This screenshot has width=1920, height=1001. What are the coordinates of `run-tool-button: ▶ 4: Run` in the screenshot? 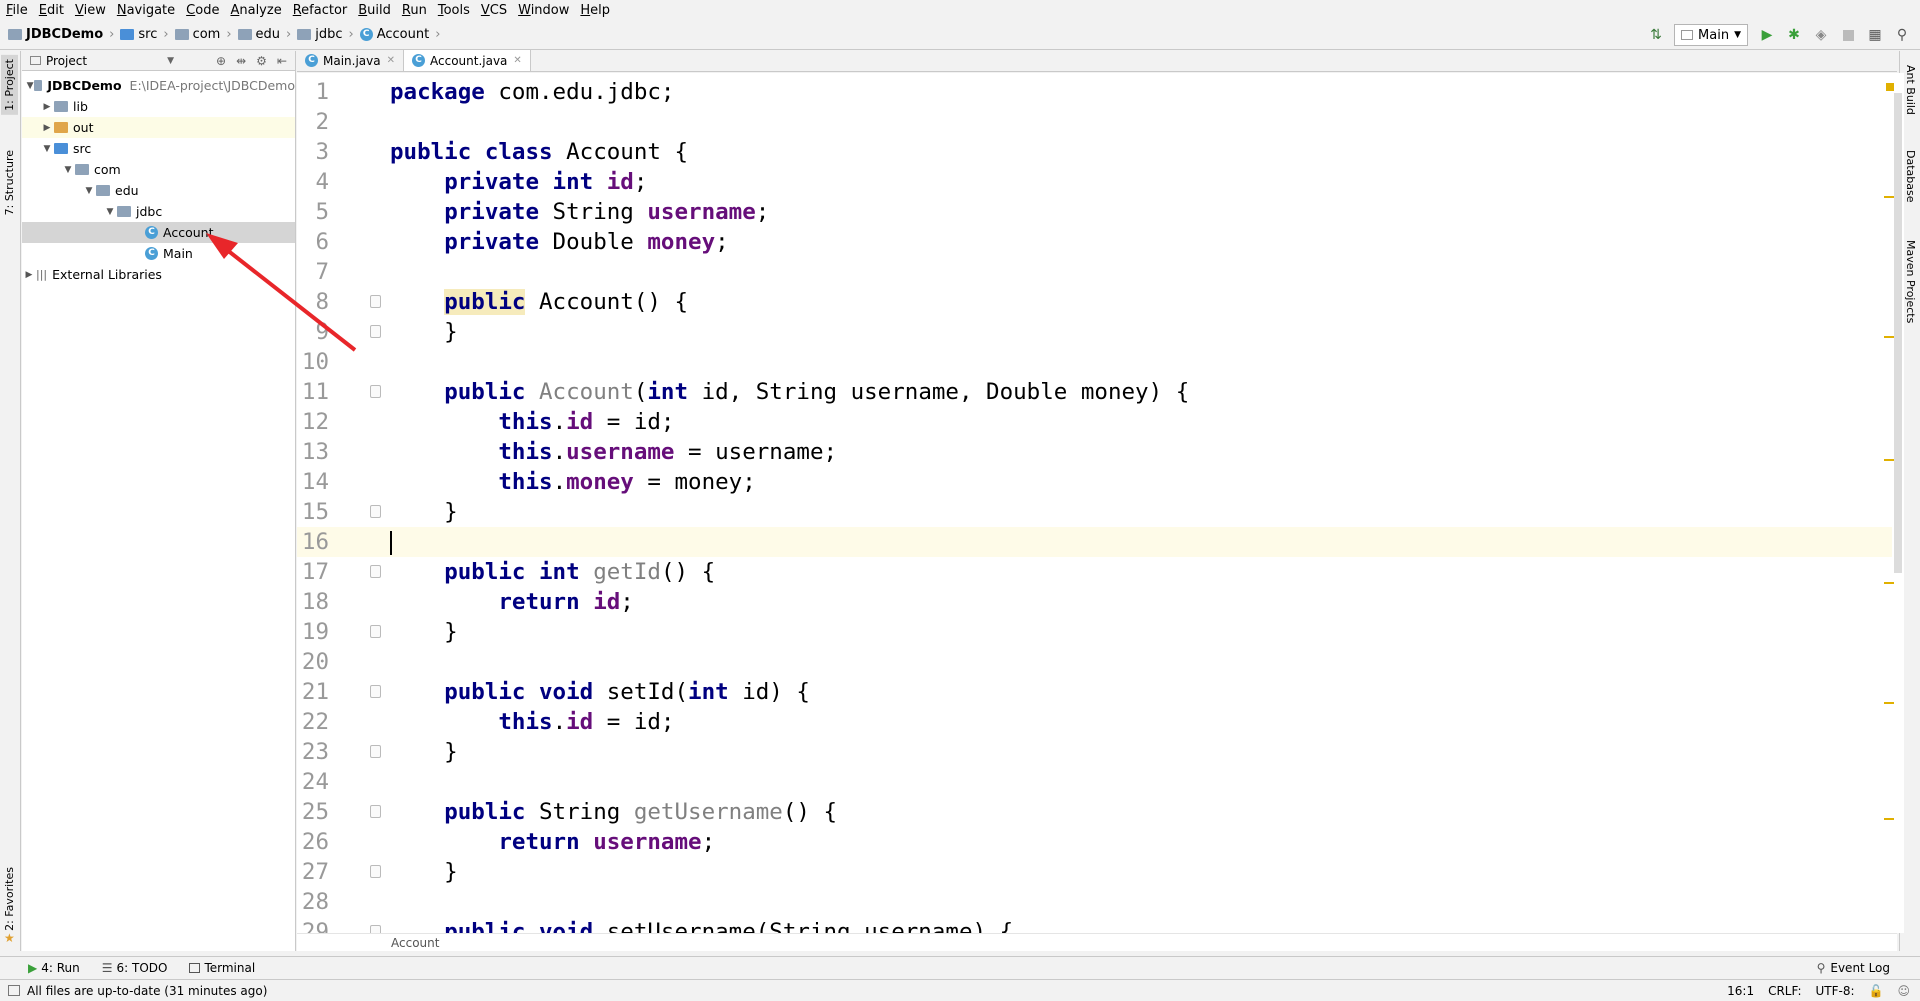 It's located at (54, 968).